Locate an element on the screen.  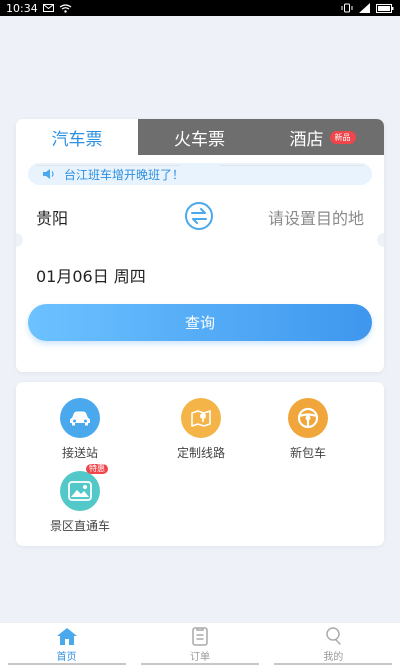
nav-label: 首页 is located at coordinates (66, 657).